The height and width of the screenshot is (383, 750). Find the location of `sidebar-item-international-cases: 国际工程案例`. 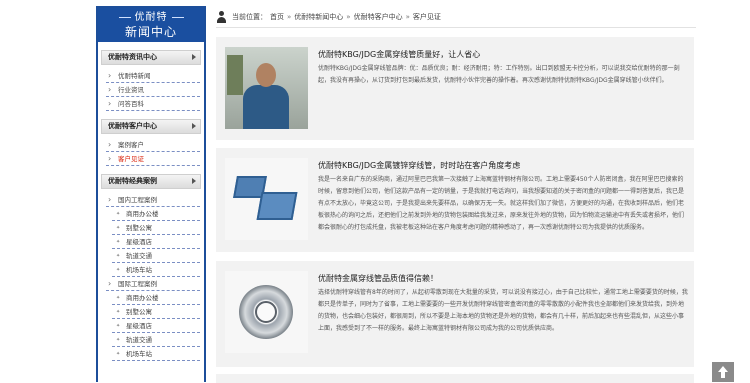

sidebar-item-international-cases: 国际工程案例 is located at coordinates (153, 284).